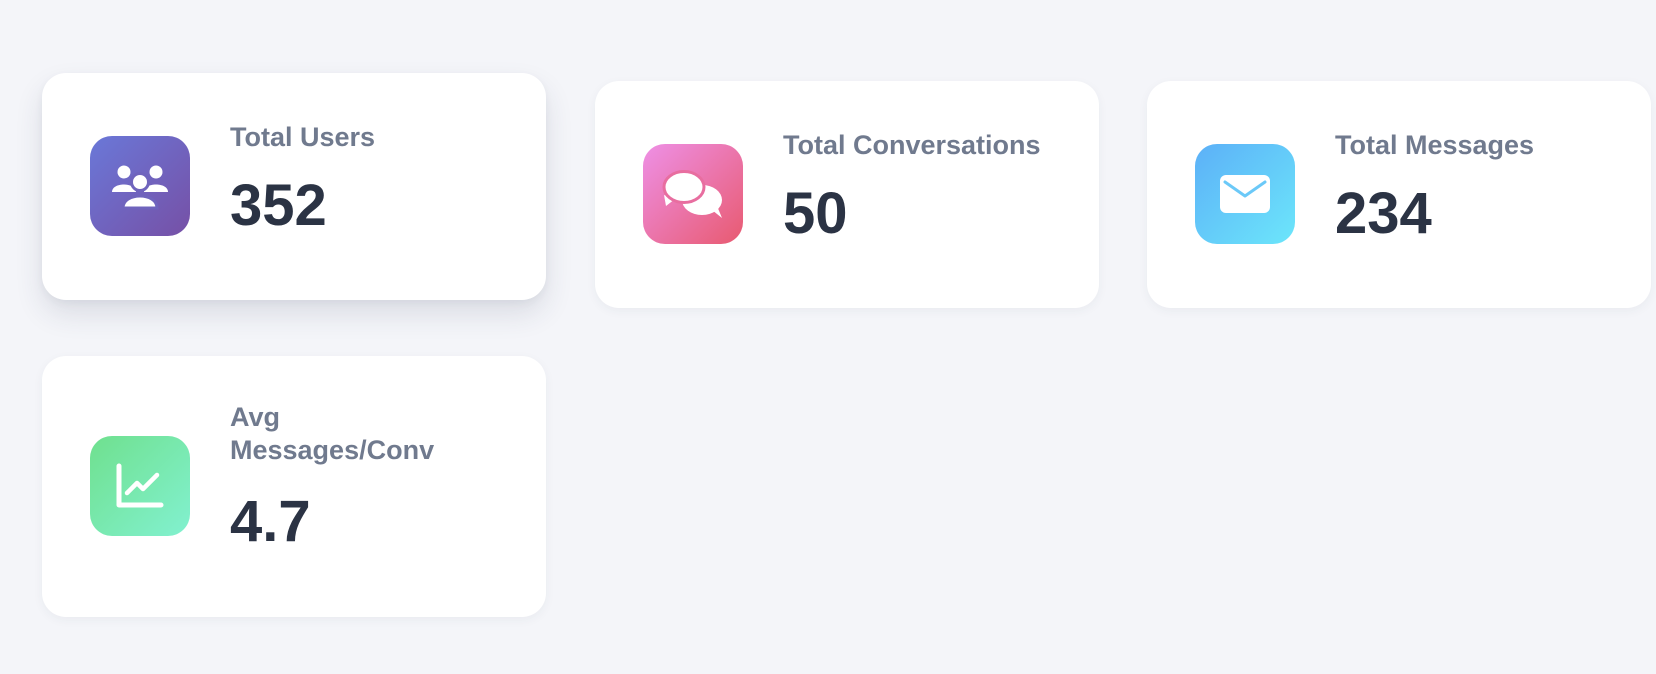 The width and height of the screenshot is (1656, 674). What do you see at coordinates (140, 186) in the screenshot?
I see `users-icon` at bounding box center [140, 186].